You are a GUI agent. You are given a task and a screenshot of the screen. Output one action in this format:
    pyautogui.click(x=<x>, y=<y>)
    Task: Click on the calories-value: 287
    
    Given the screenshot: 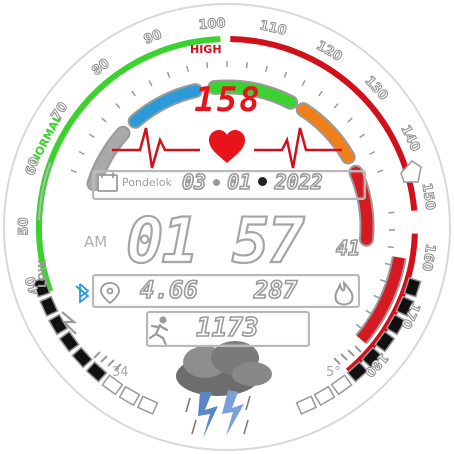 What is the action you would take?
    pyautogui.click(x=275, y=290)
    